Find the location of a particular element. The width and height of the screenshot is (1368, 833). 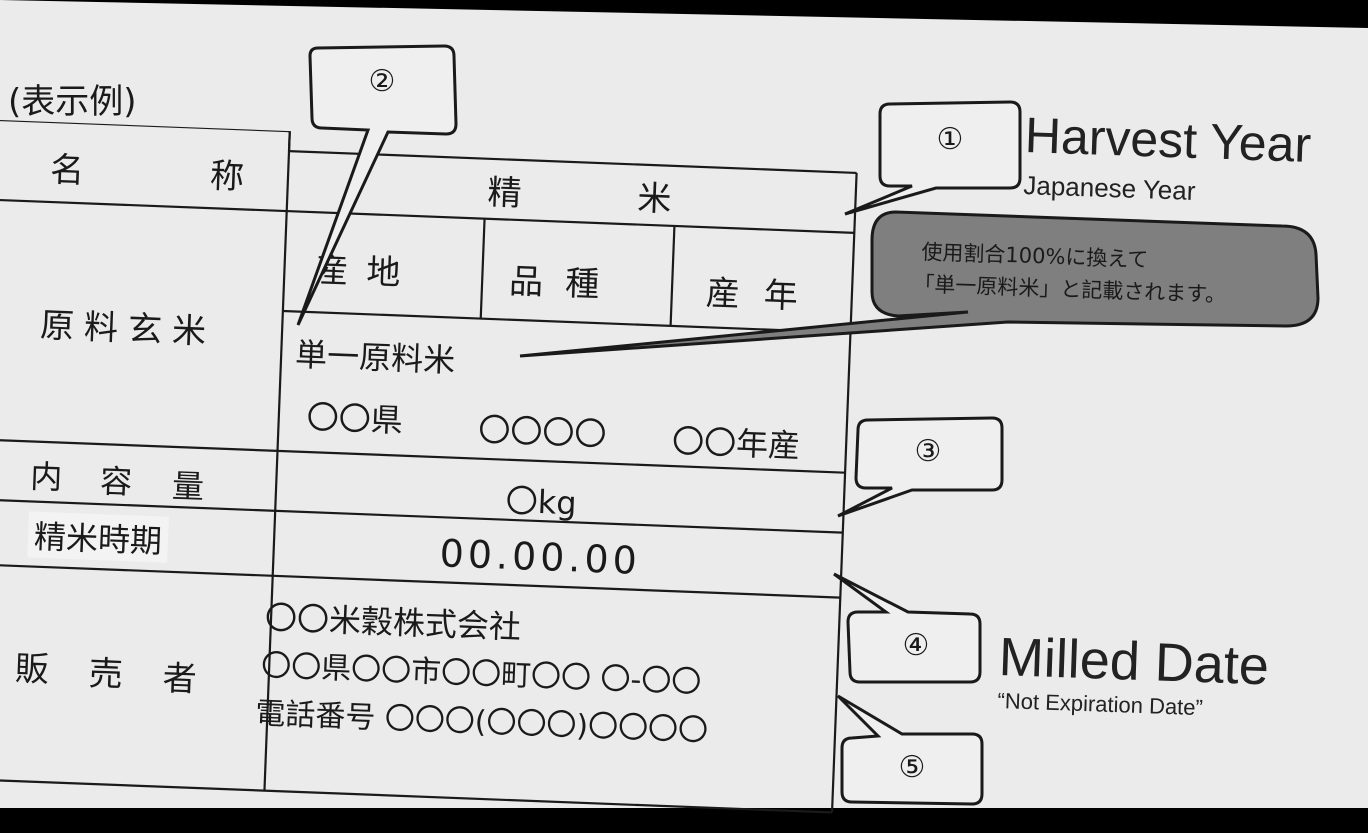

callout-4-number: ④ is located at coordinates (916, 645).